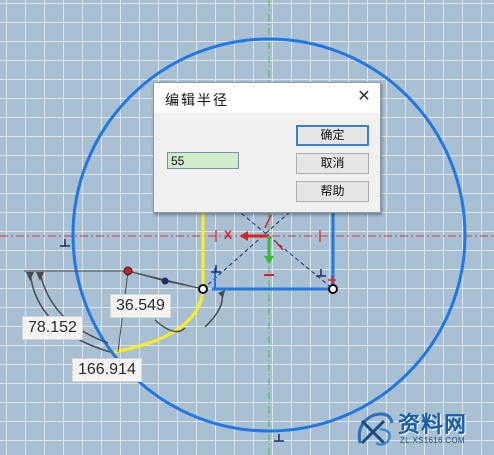  What do you see at coordinates (375, 429) in the screenshot?
I see `xs-logo-icon` at bounding box center [375, 429].